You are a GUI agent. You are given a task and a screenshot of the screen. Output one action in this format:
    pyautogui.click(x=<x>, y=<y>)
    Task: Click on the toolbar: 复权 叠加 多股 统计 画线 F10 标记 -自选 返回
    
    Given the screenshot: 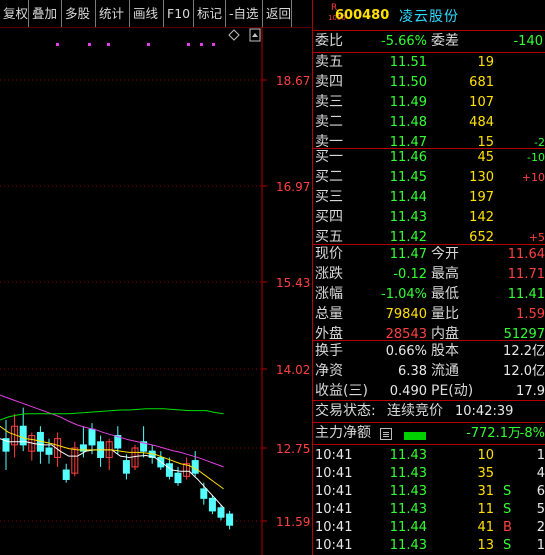 What is the action you would take?
    pyautogui.click(x=156, y=13)
    